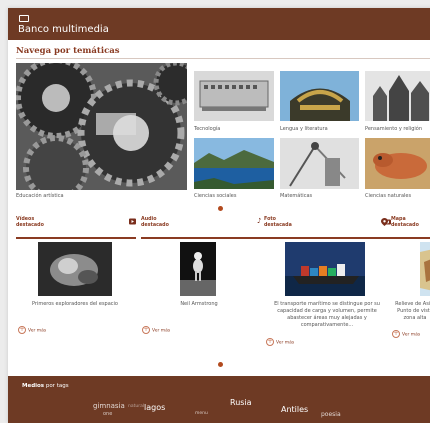  I want to click on tag-link: natural, so click(136, 406).